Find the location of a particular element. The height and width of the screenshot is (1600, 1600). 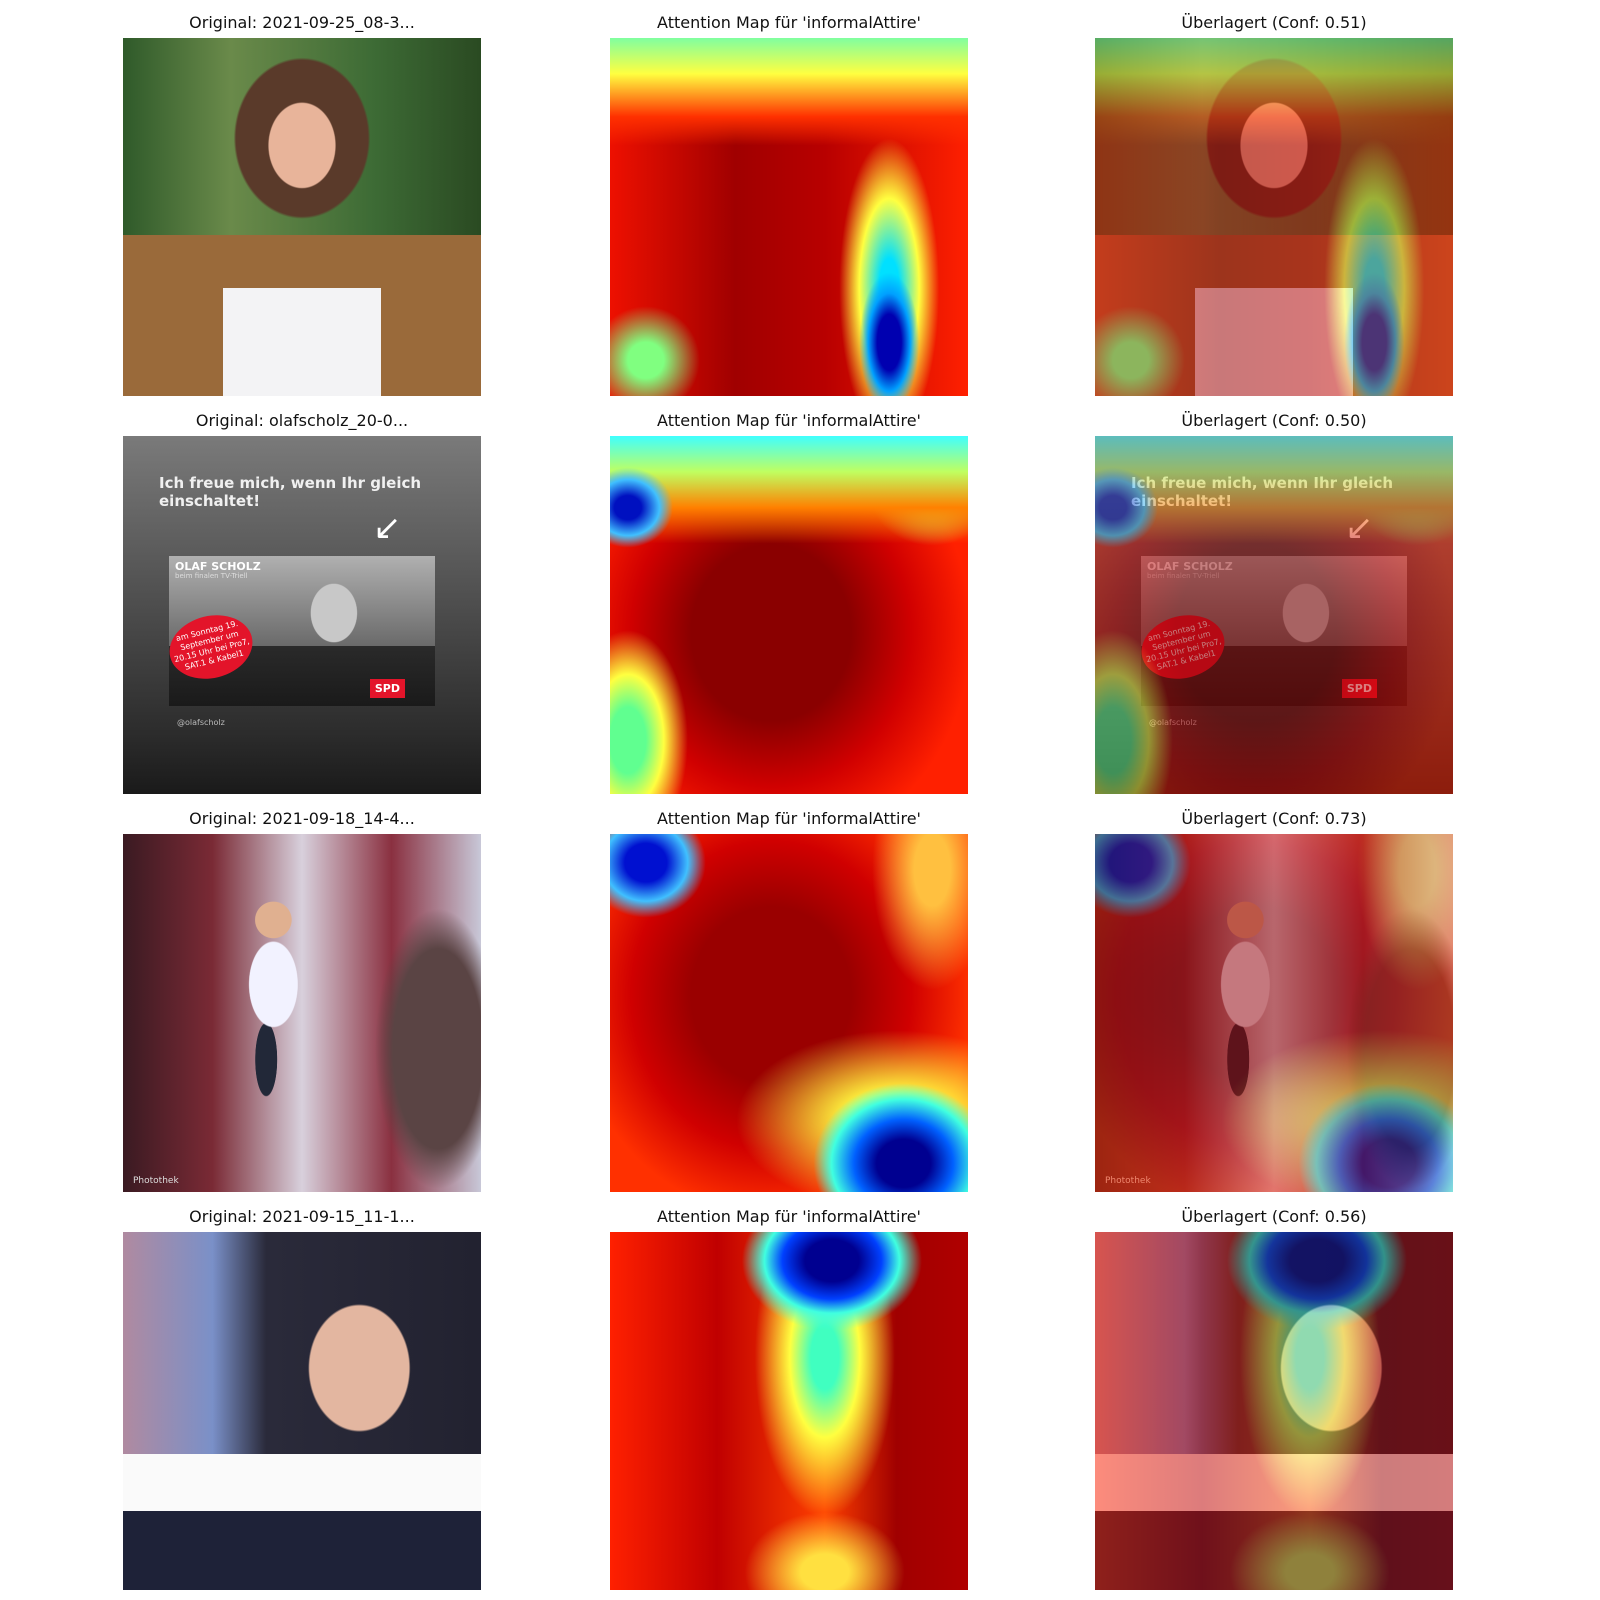

row2-attention-title: Attention Map für 'informalAttire' is located at coordinates (789, 420).